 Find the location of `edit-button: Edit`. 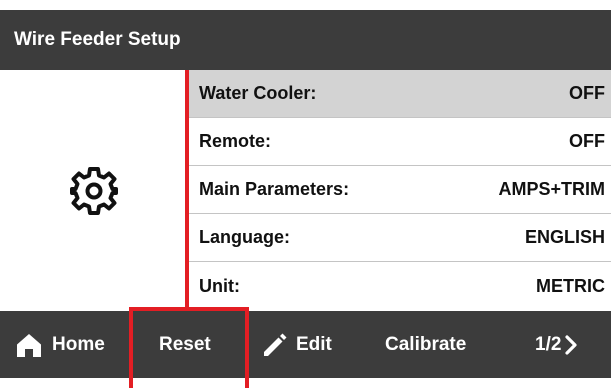

edit-button: Edit is located at coordinates (297, 344).